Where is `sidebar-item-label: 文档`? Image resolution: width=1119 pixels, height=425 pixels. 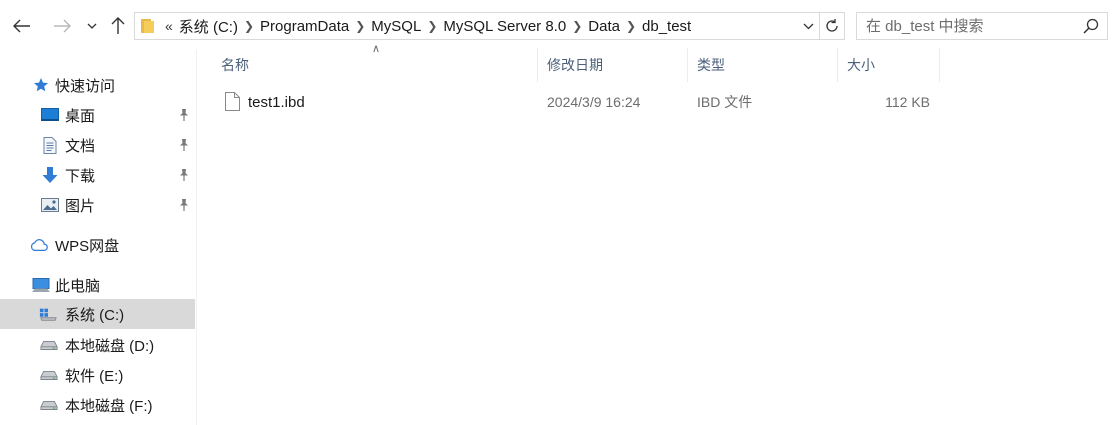
sidebar-item-label: 文档 is located at coordinates (80, 146).